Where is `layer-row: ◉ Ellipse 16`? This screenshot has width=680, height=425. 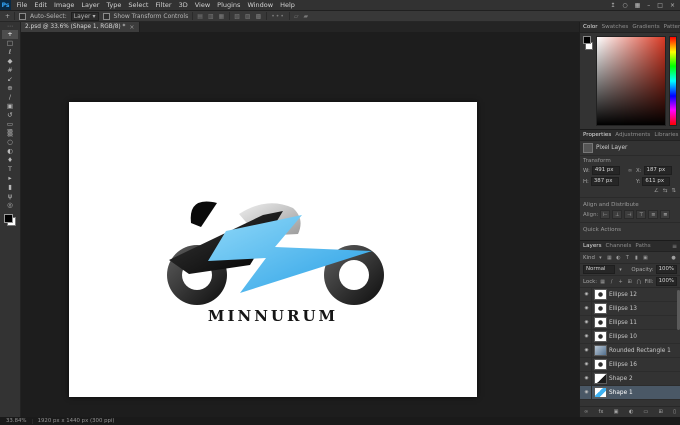
layer-row: ◉ Ellipse 16 is located at coordinates (630, 365).